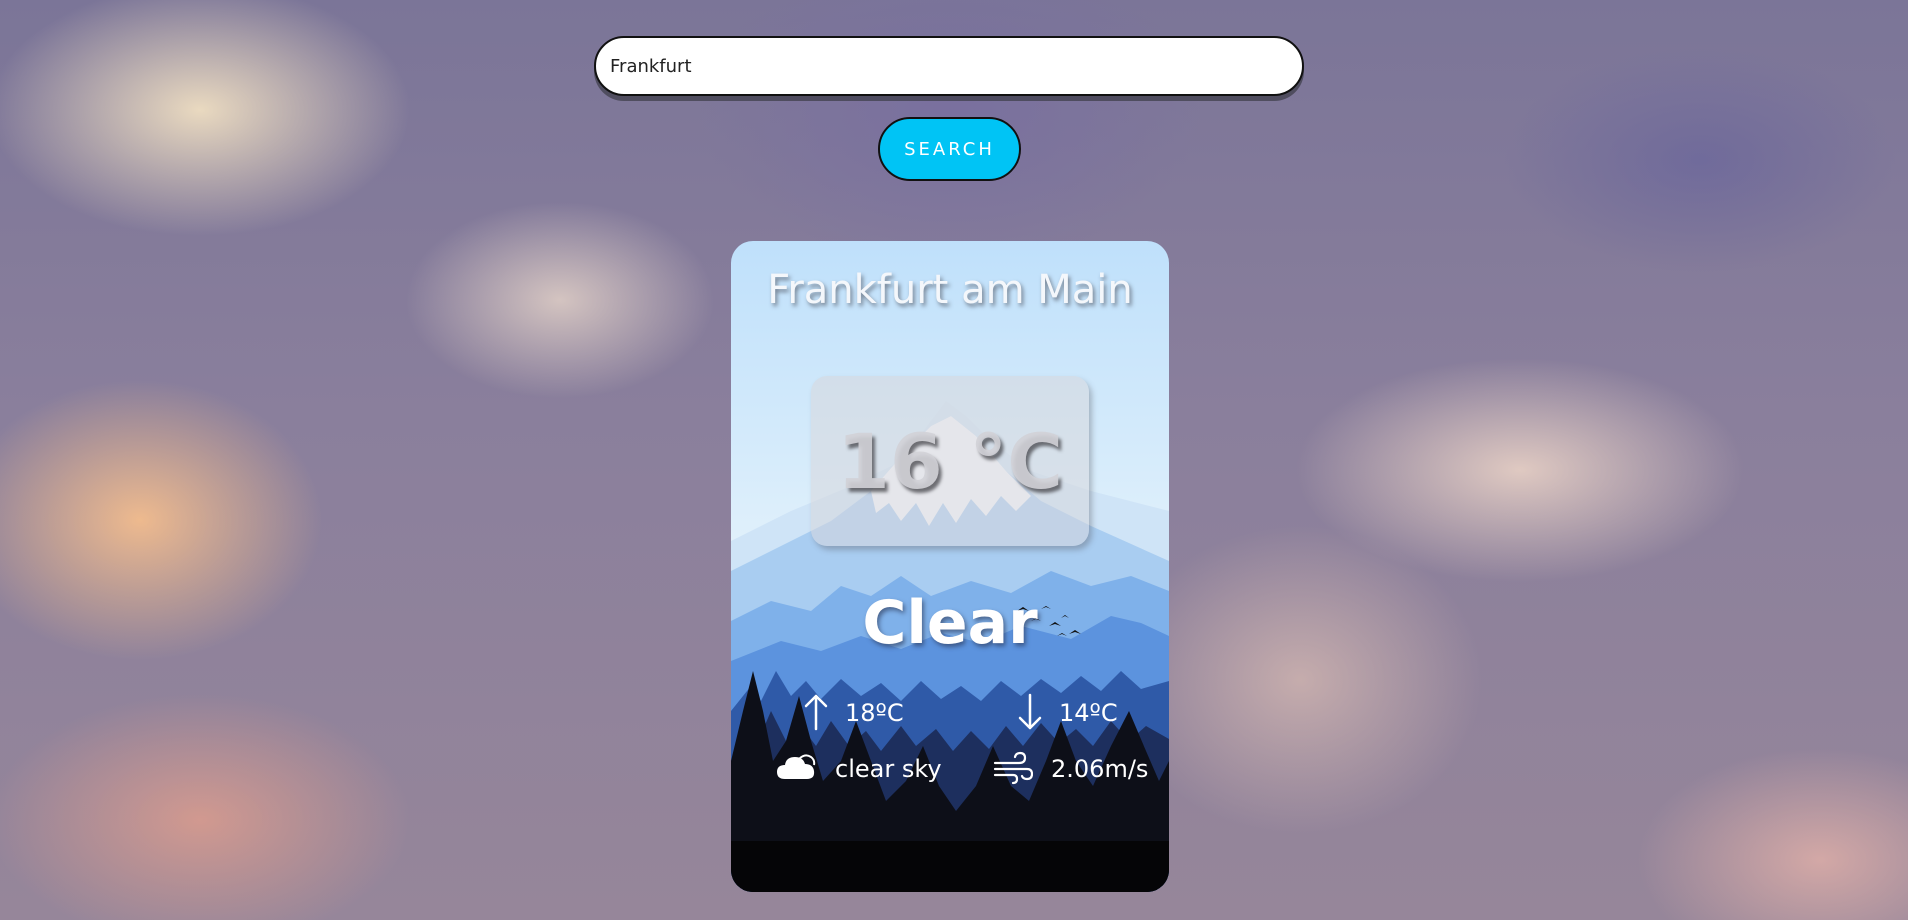 This screenshot has height=920, width=1908. I want to click on city-name: Frankfurt am Main, so click(950, 290).